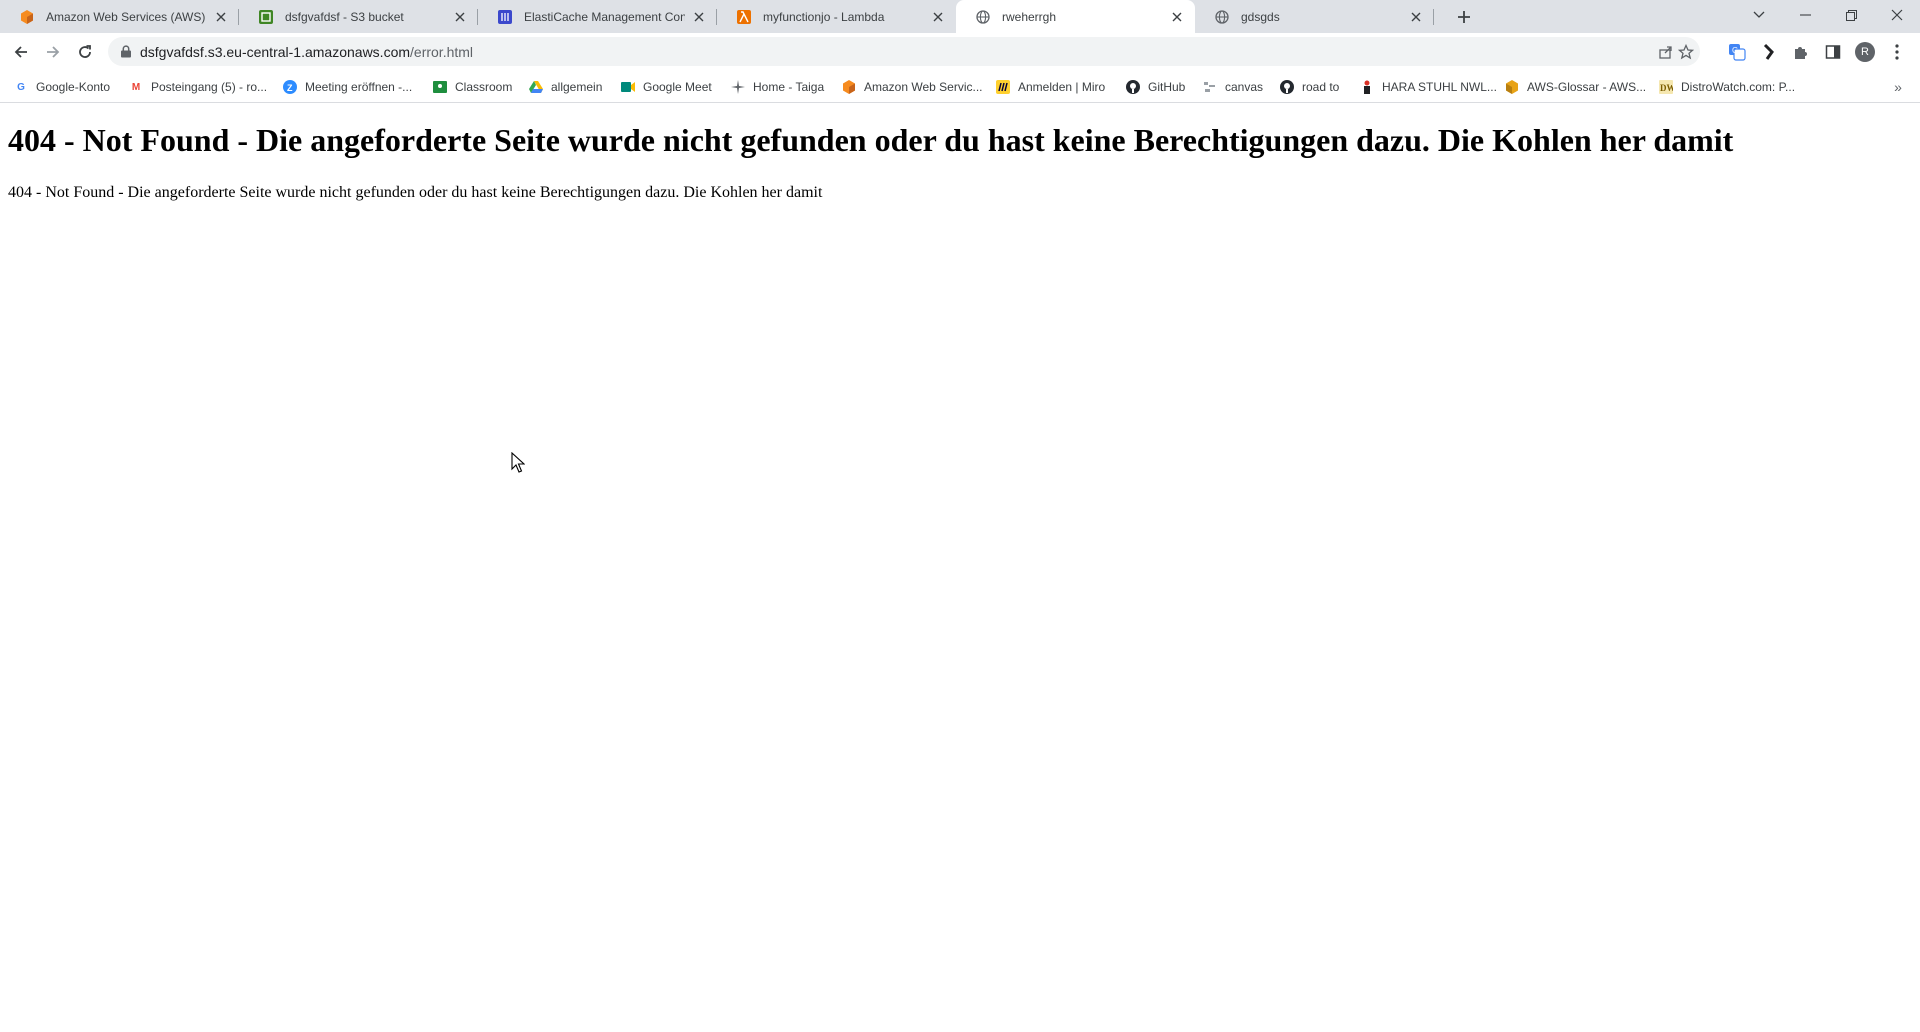  What do you see at coordinates (744, 16) in the screenshot?
I see `lambda-icon` at bounding box center [744, 16].